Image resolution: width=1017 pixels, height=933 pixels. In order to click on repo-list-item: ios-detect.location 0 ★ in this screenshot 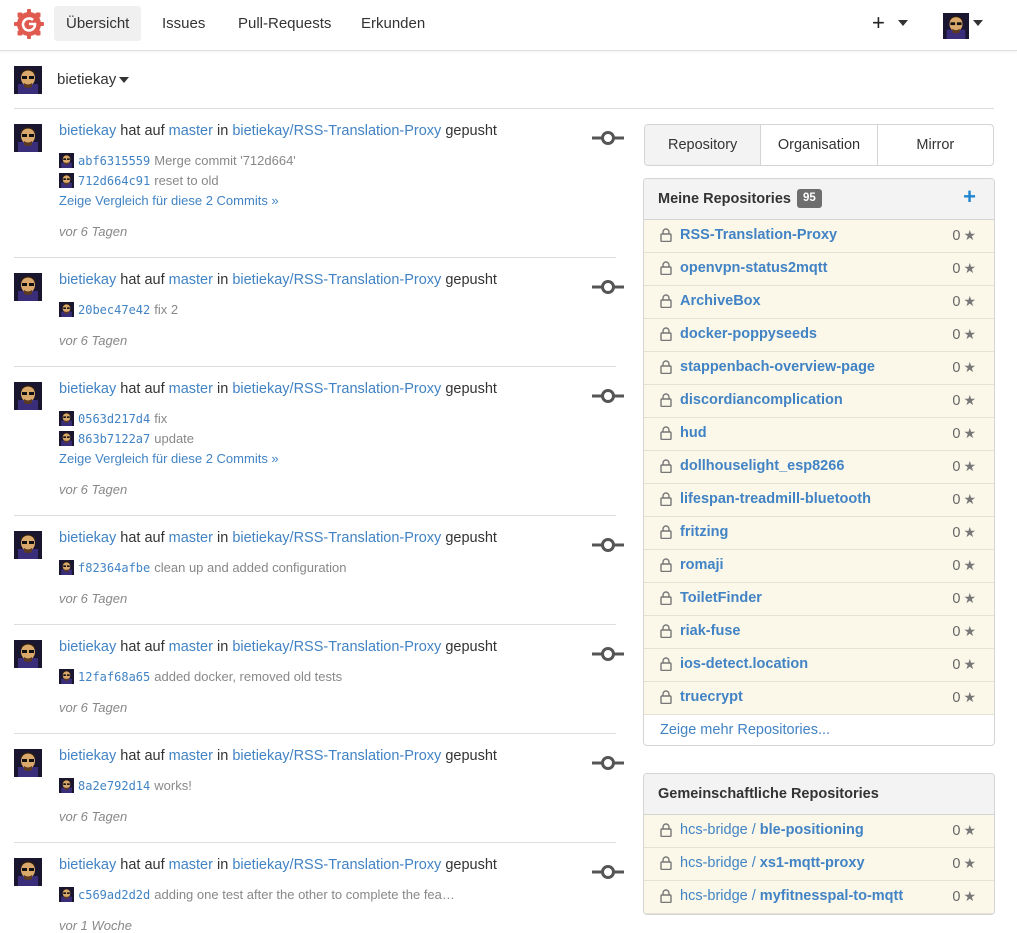, I will do `click(819, 665)`.